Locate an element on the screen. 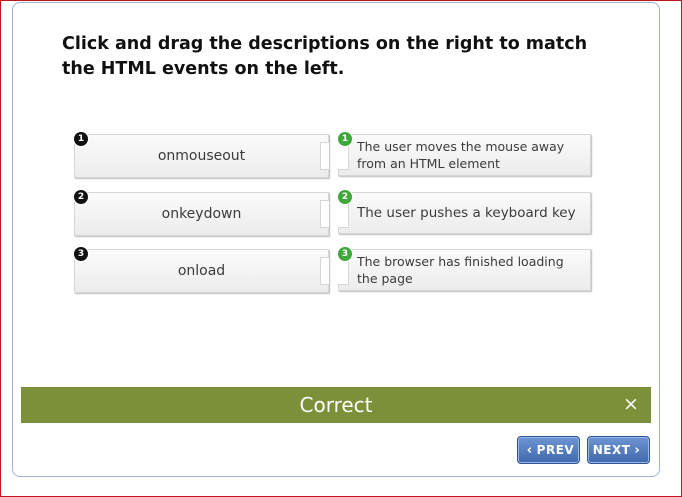  next-button: NEXT › is located at coordinates (618, 450).